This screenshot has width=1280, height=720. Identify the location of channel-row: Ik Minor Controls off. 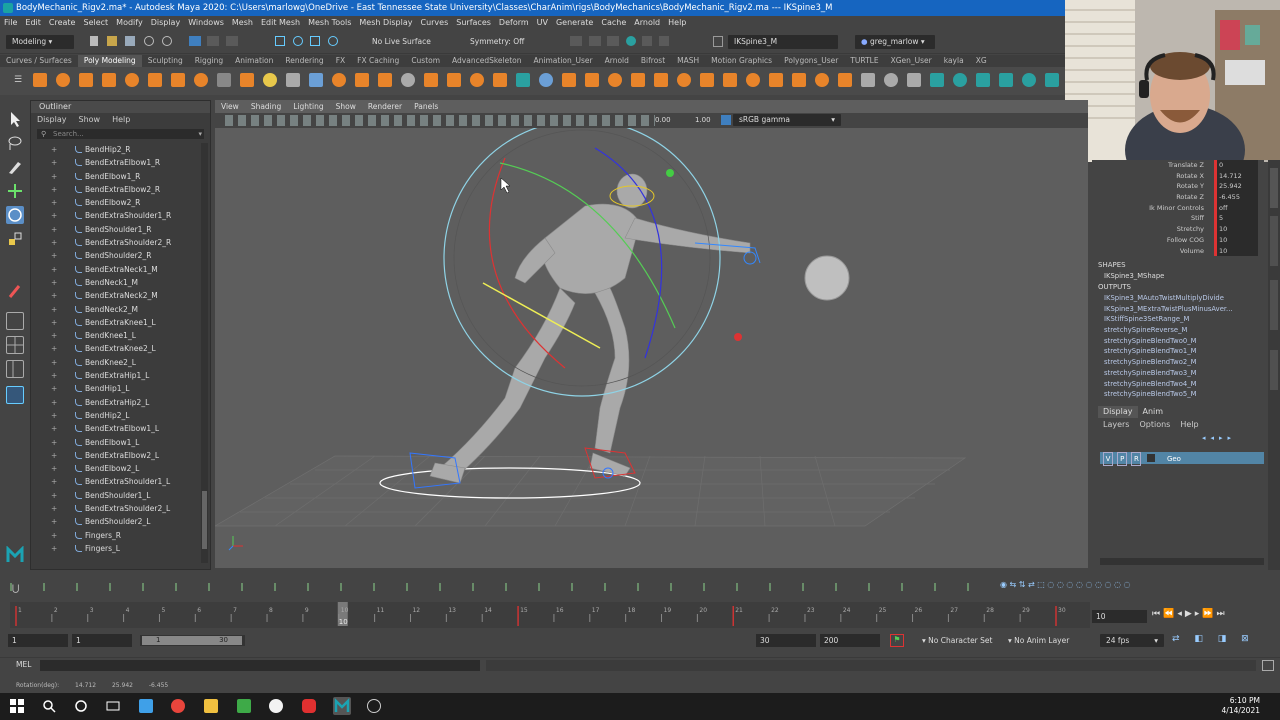
(1178, 208).